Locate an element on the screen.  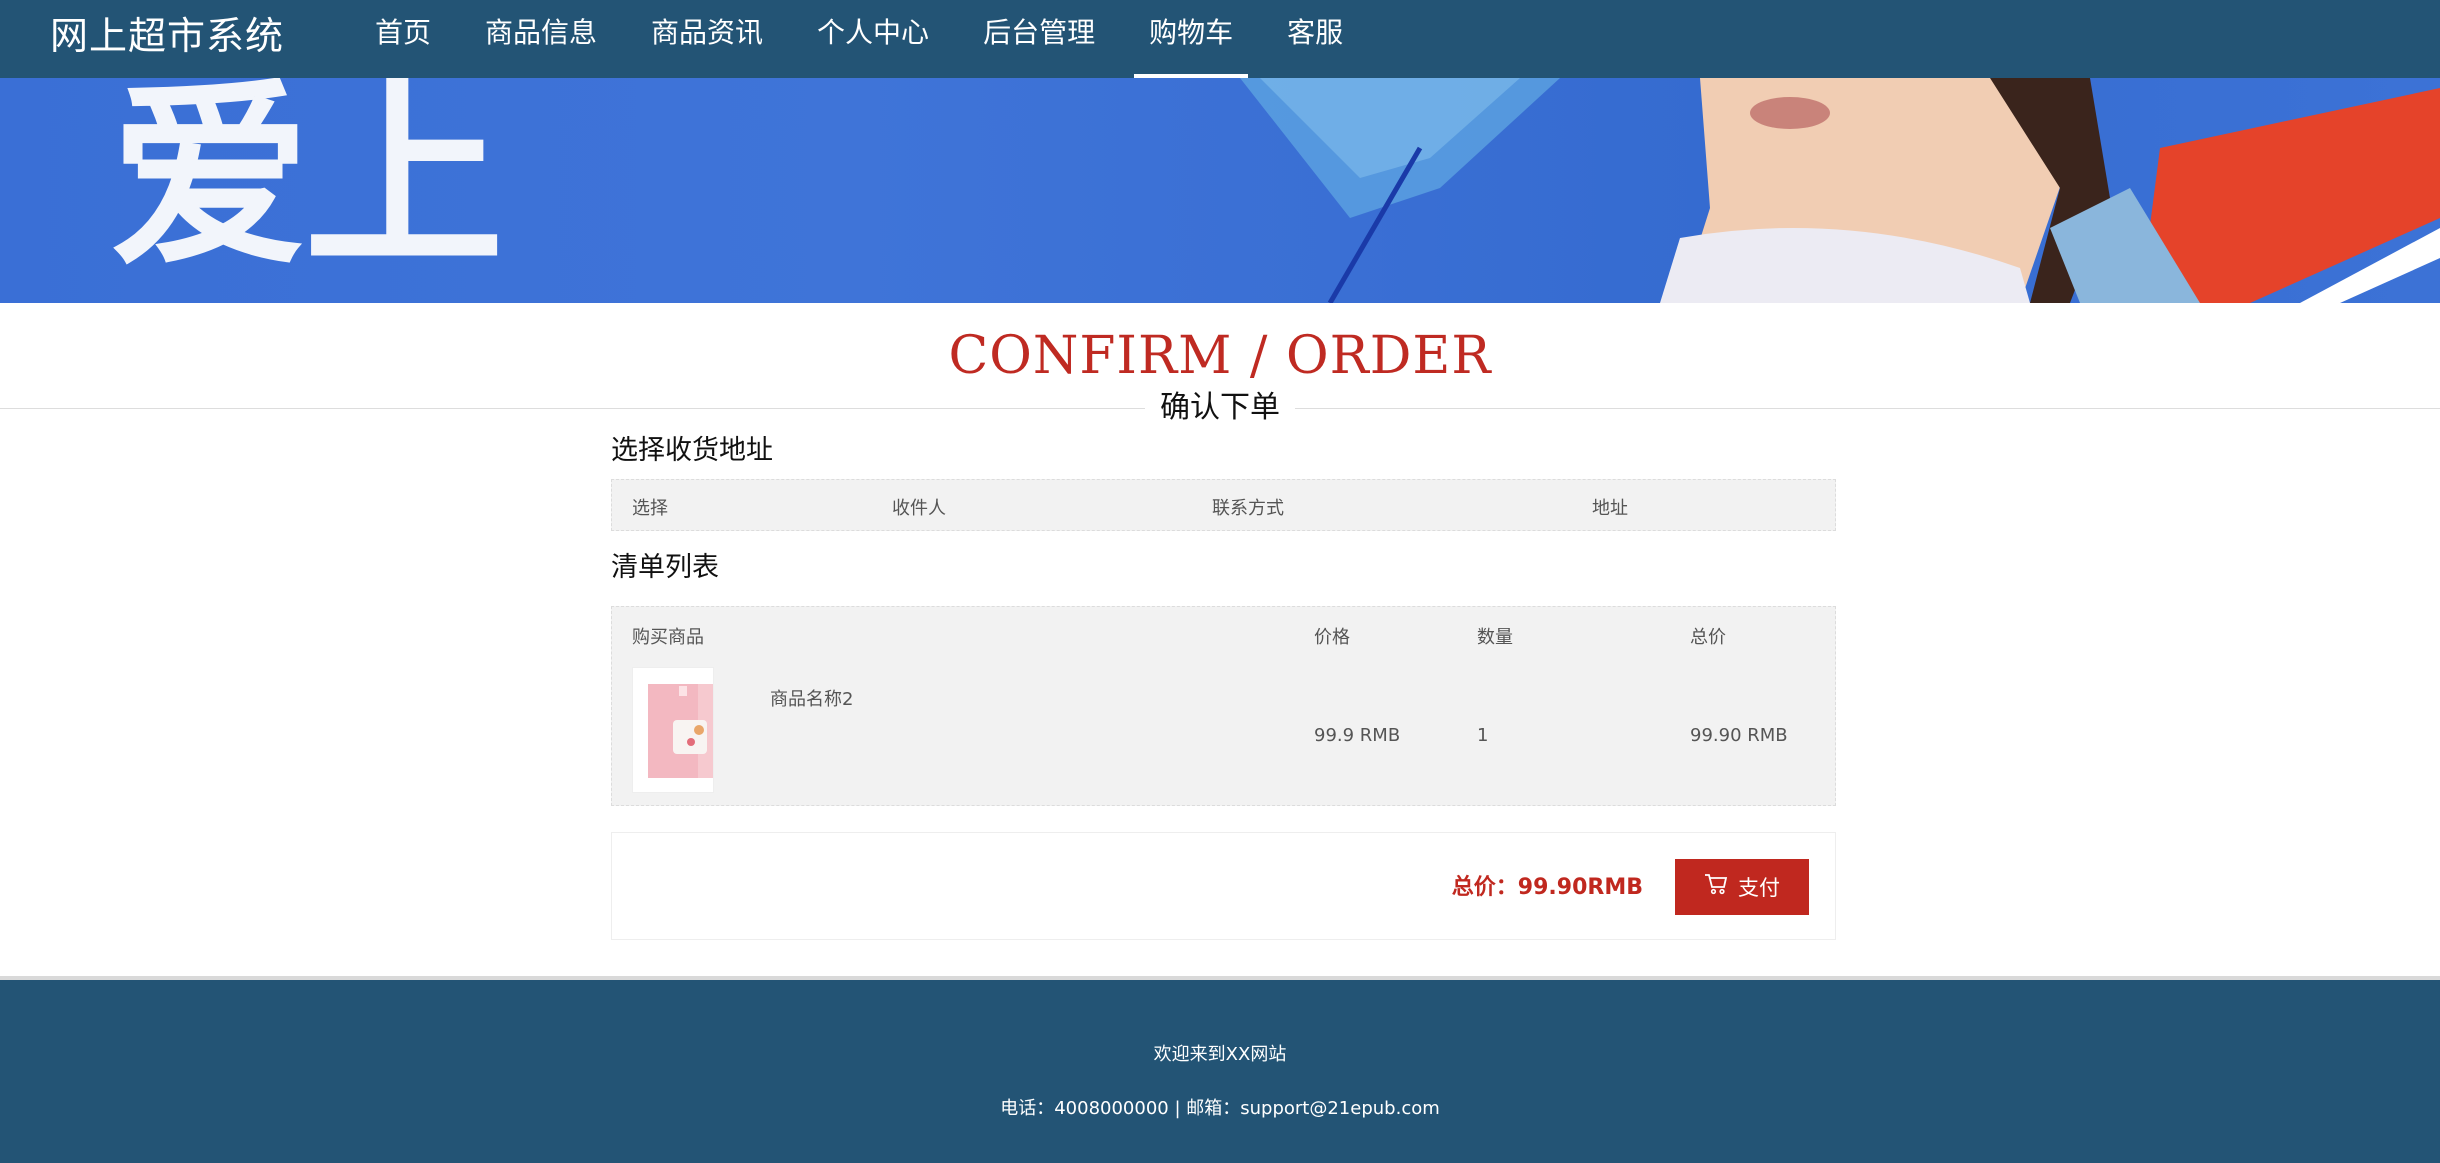
nav-products: 商品信息 is located at coordinates (541, 39).